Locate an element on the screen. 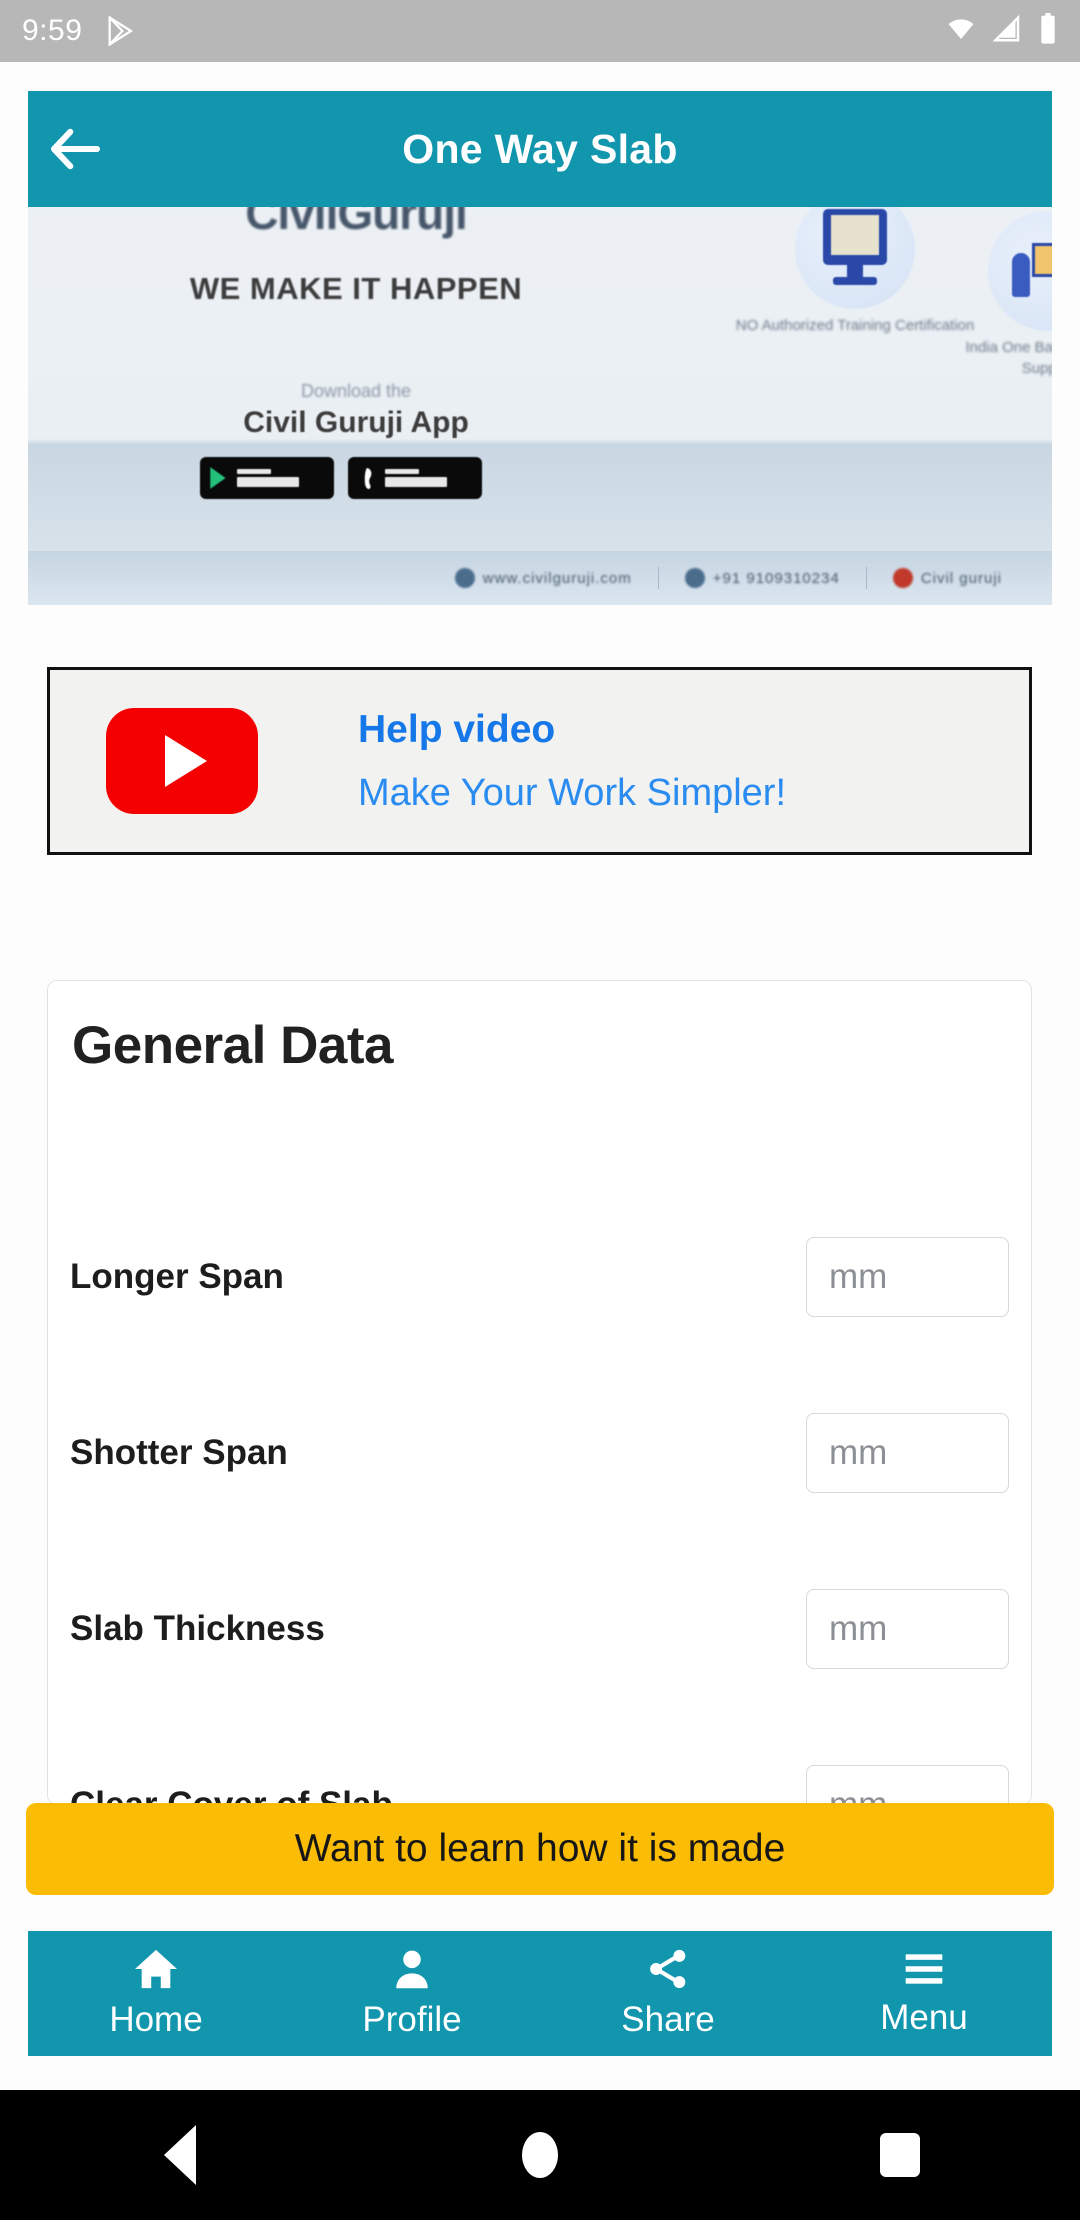  play-store-icon is located at coordinates (121, 31).